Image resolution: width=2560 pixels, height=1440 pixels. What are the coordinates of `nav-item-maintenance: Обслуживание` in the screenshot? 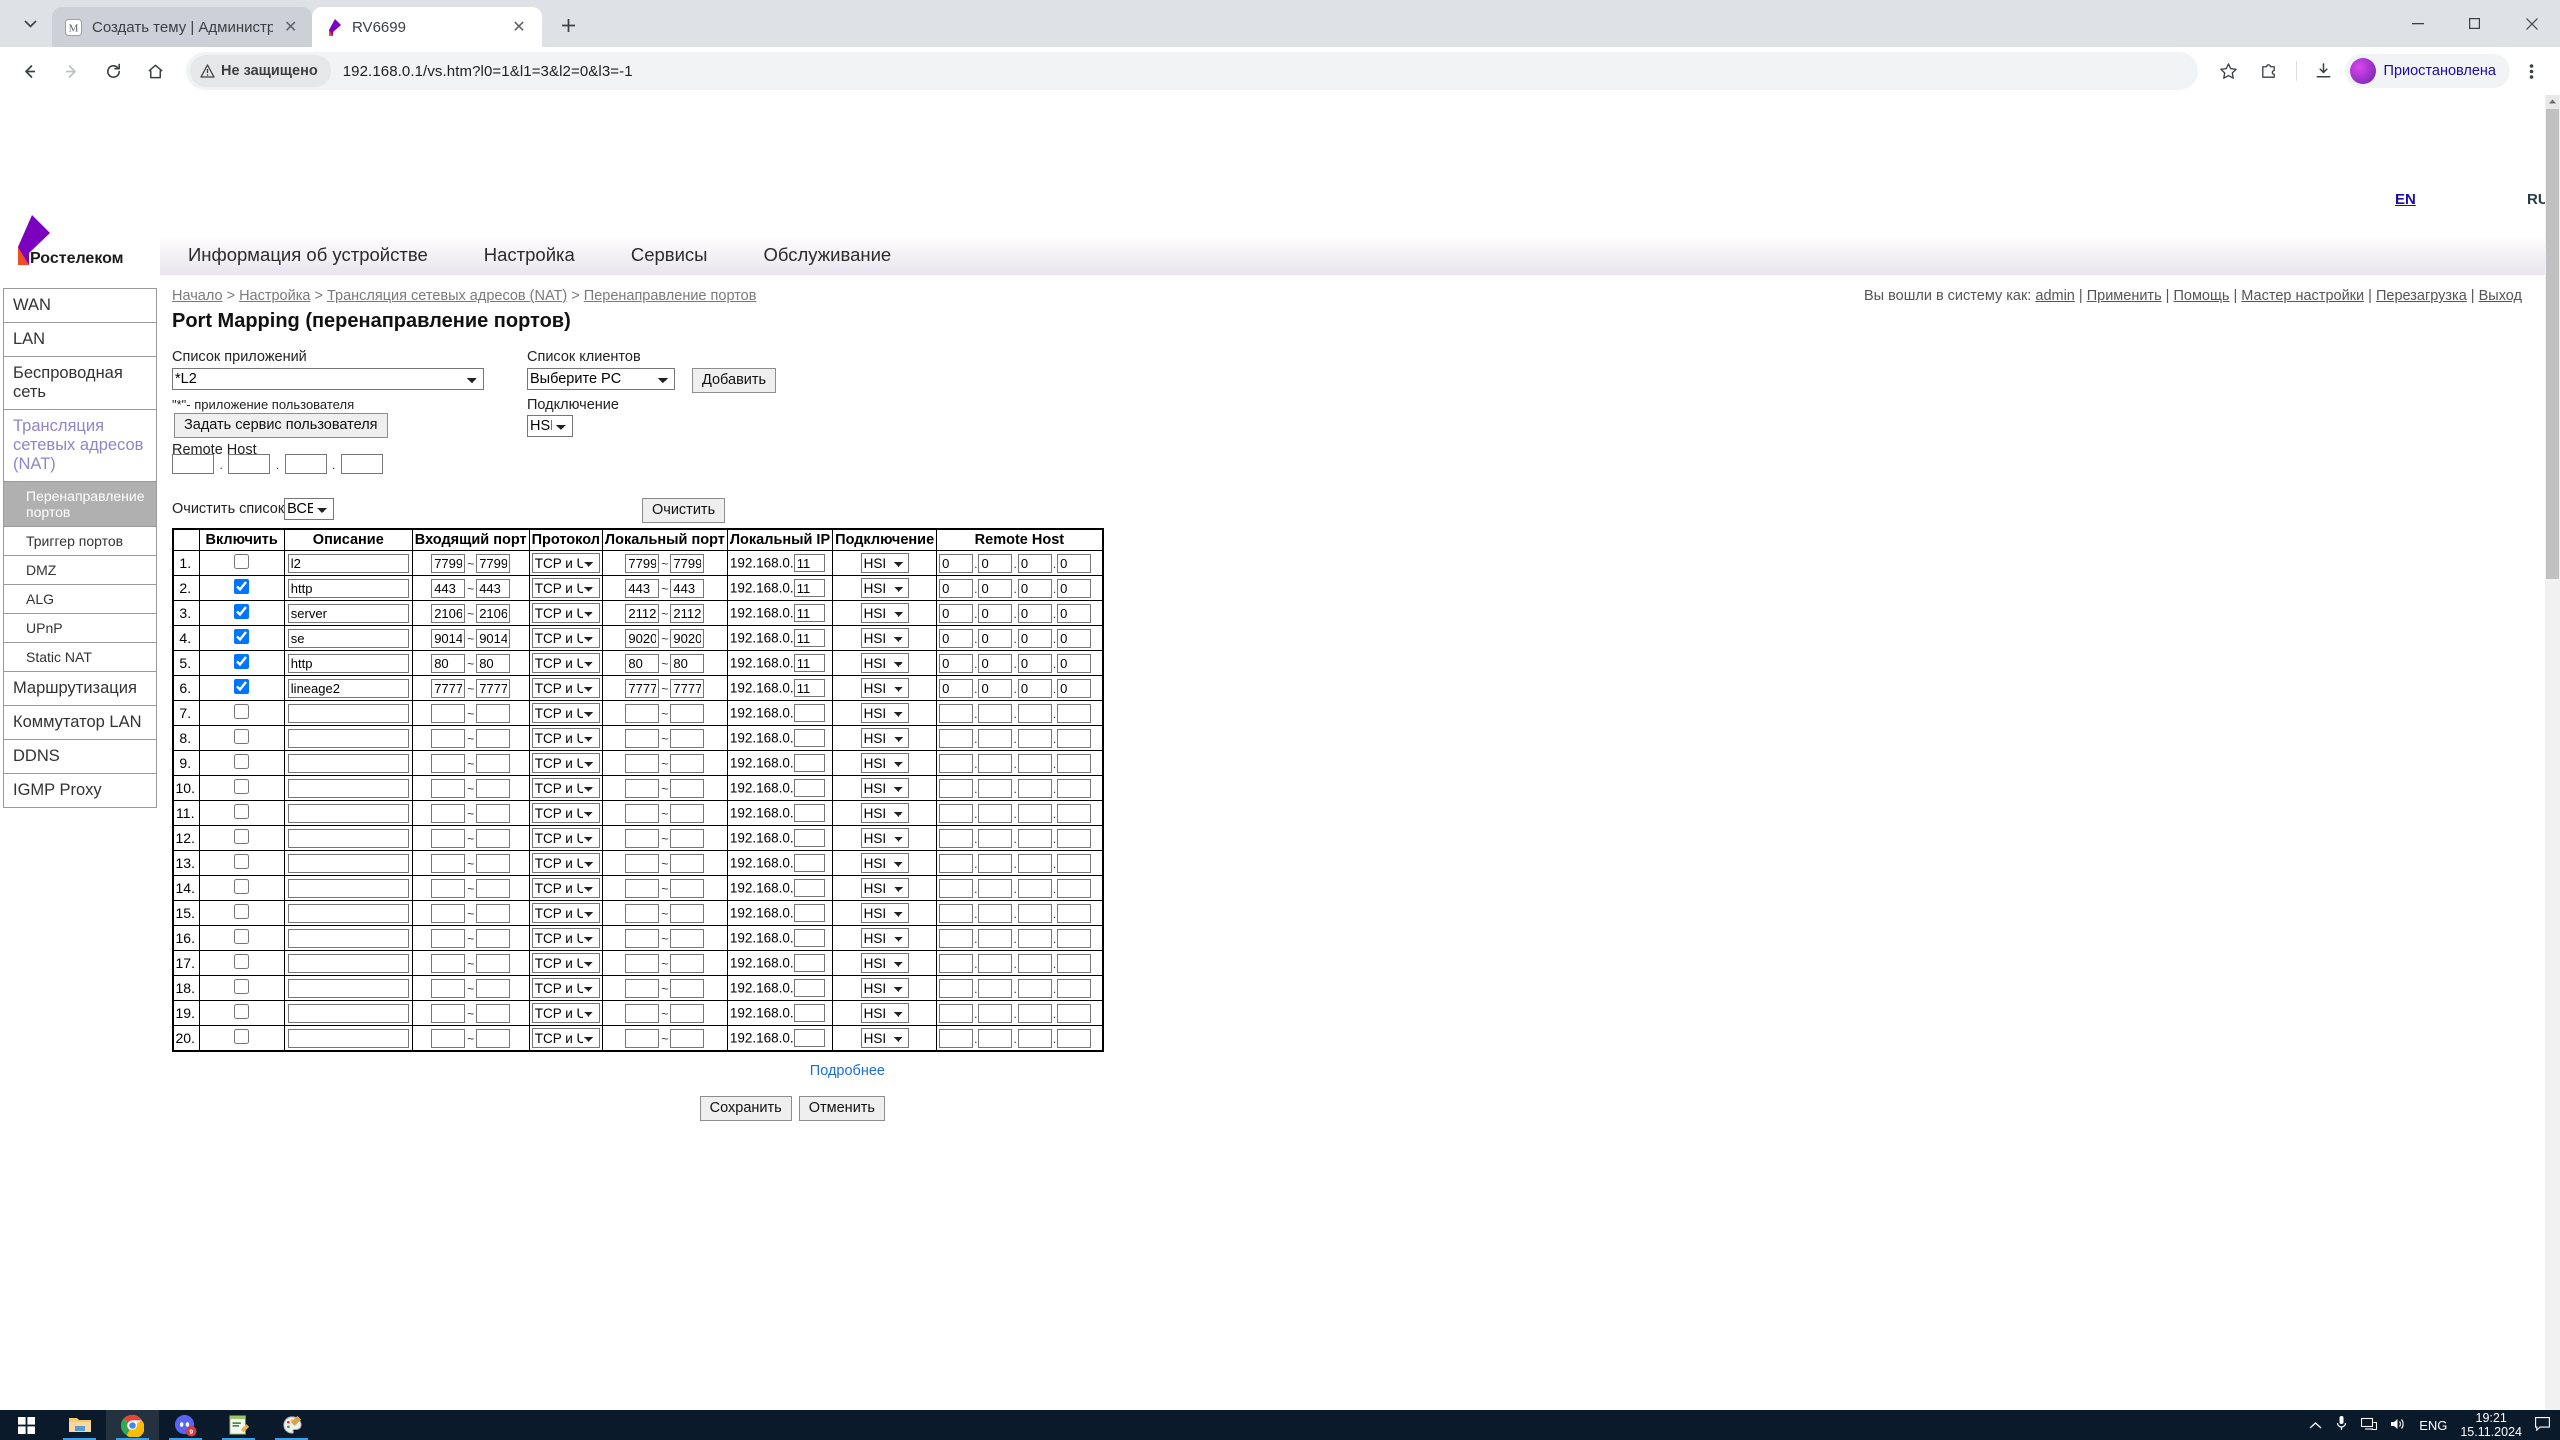 It's located at (827, 255).